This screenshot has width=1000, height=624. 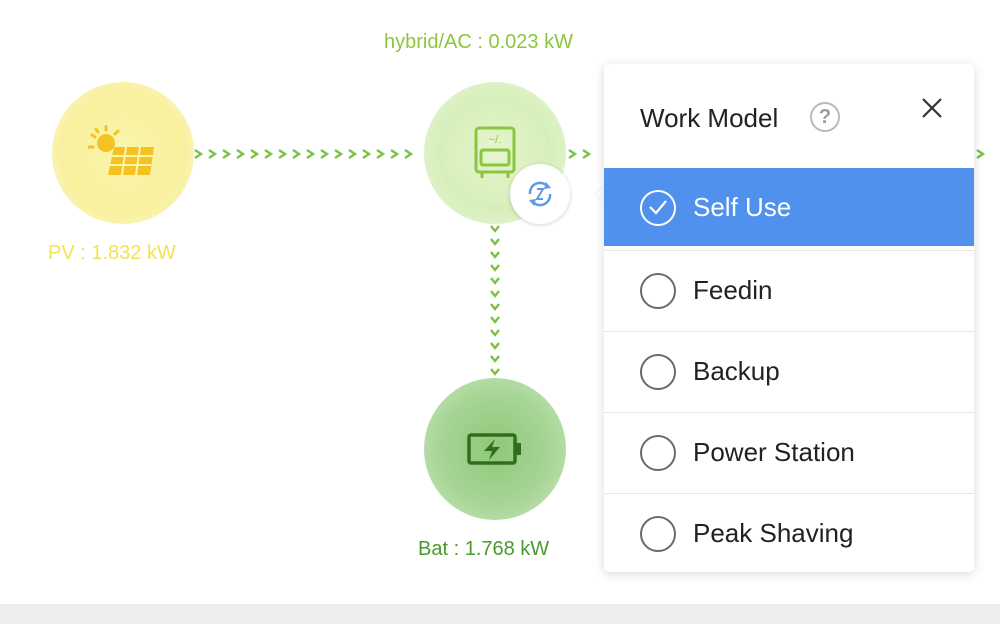 I want to click on pv-node, so click(x=123, y=153).